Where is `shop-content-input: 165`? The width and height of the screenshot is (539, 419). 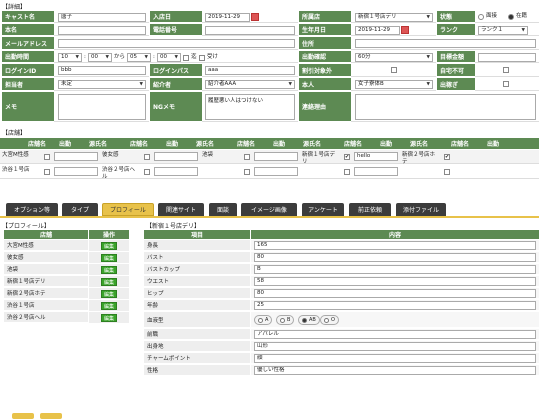 shop-content-input: 165 is located at coordinates (395, 245).